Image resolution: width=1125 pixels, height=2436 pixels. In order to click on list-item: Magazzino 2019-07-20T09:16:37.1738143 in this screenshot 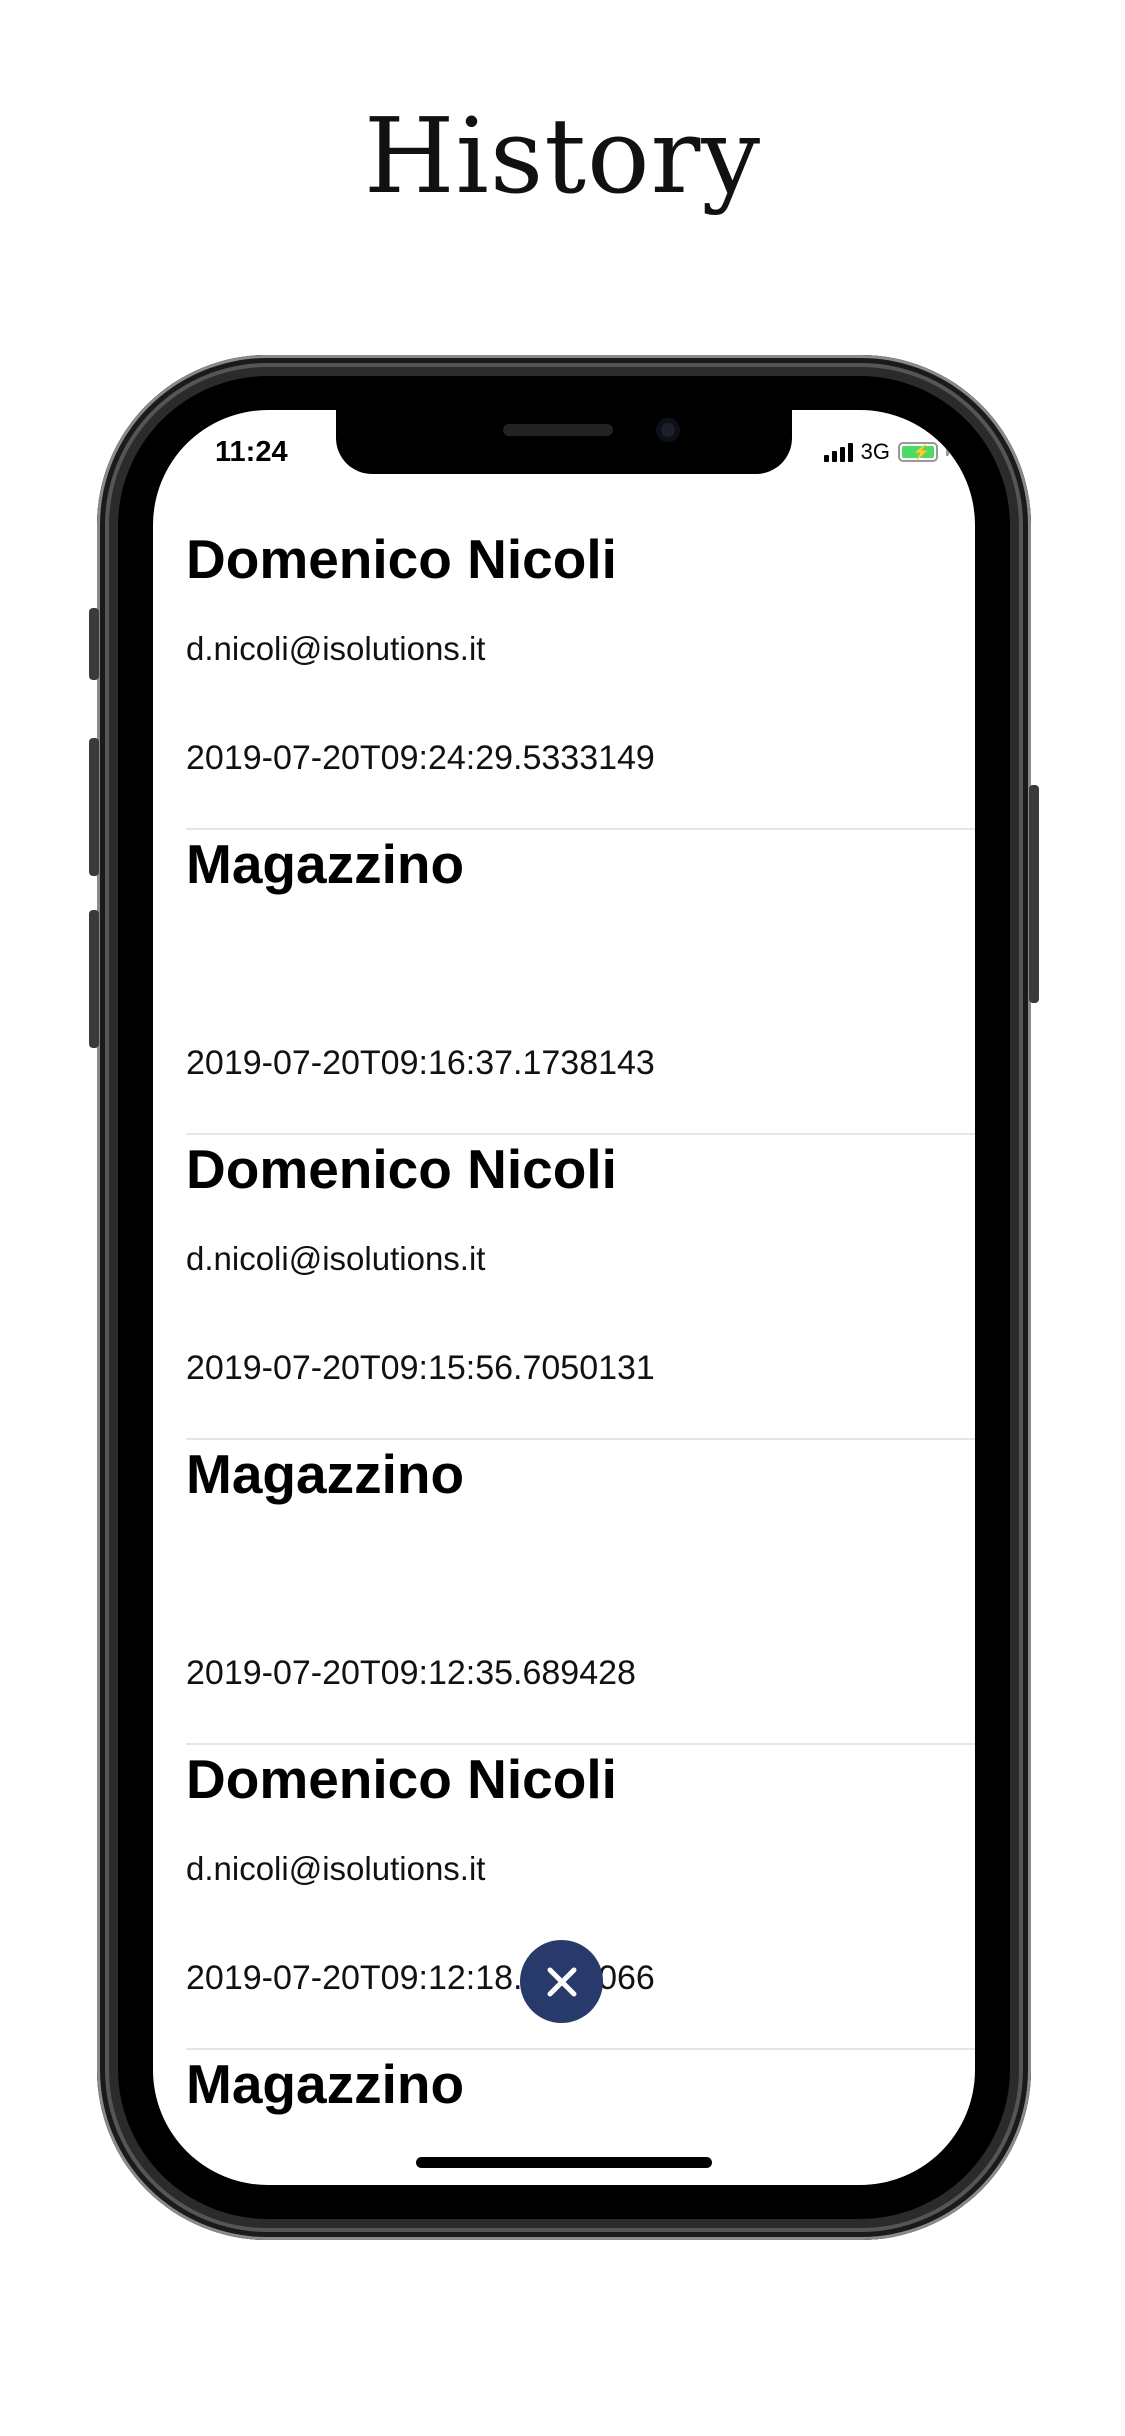, I will do `click(580, 982)`.